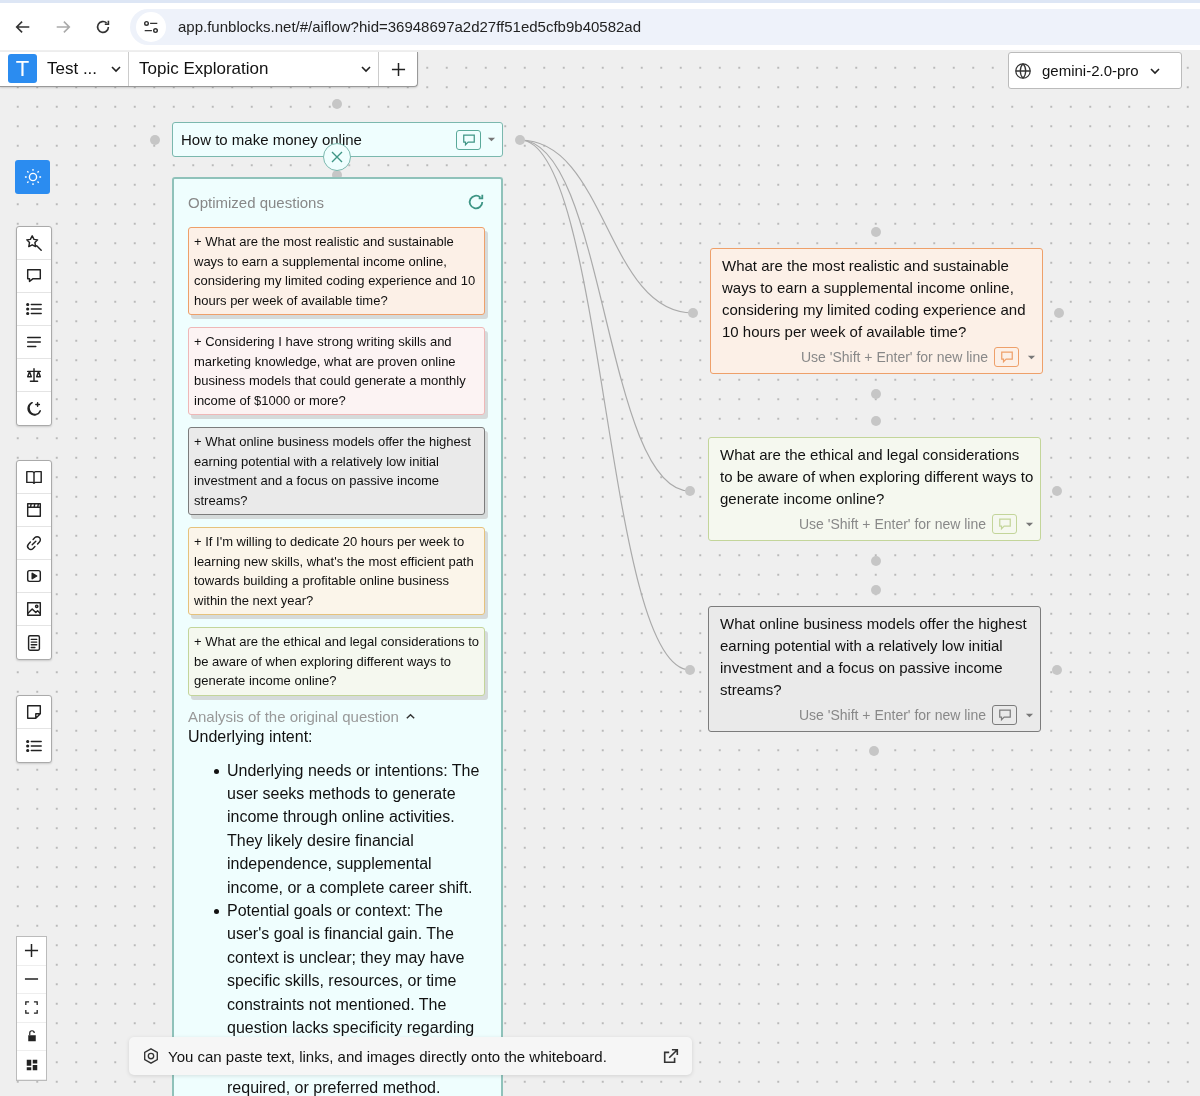  I want to click on minus-icon, so click(31, 979).